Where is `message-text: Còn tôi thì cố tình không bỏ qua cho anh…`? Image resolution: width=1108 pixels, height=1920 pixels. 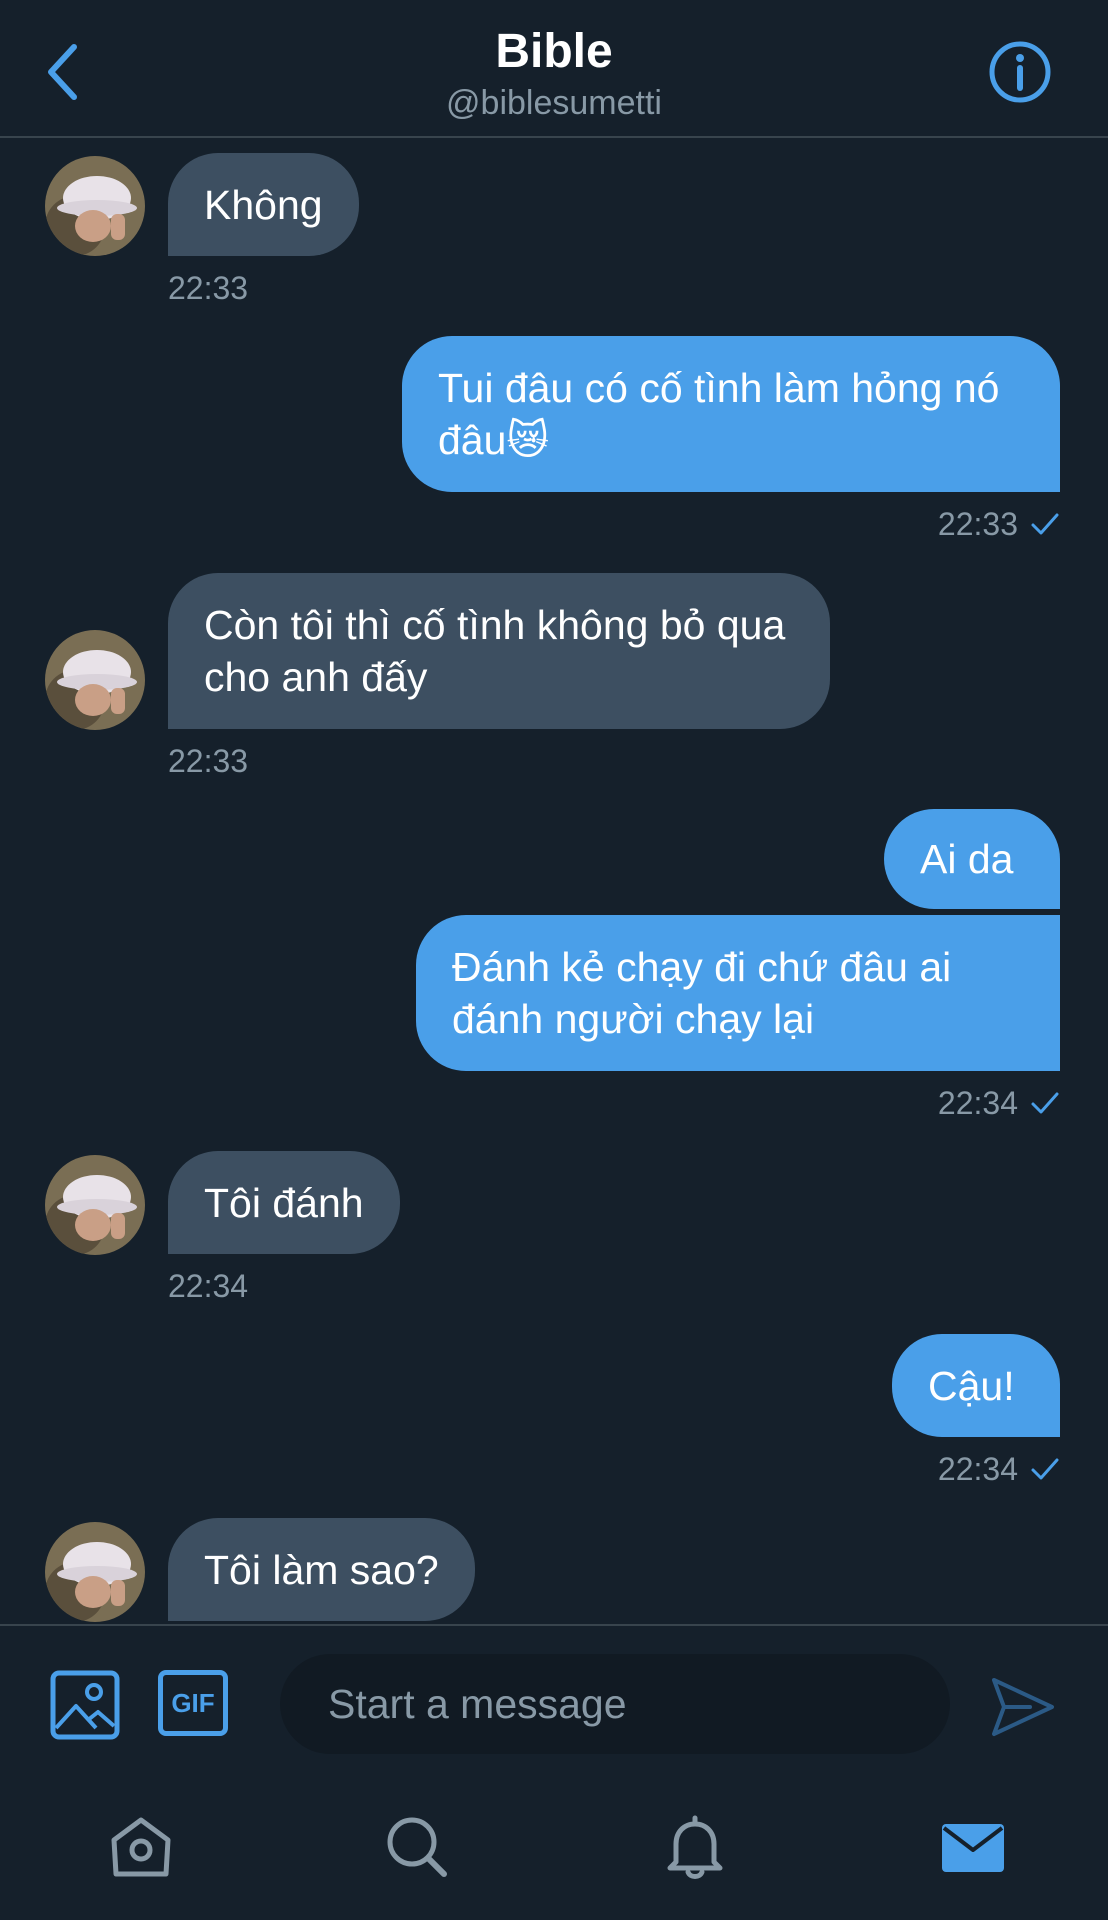
message-text: Còn tôi thì cố tình không bỏ qua cho anh… is located at coordinates (500, 651).